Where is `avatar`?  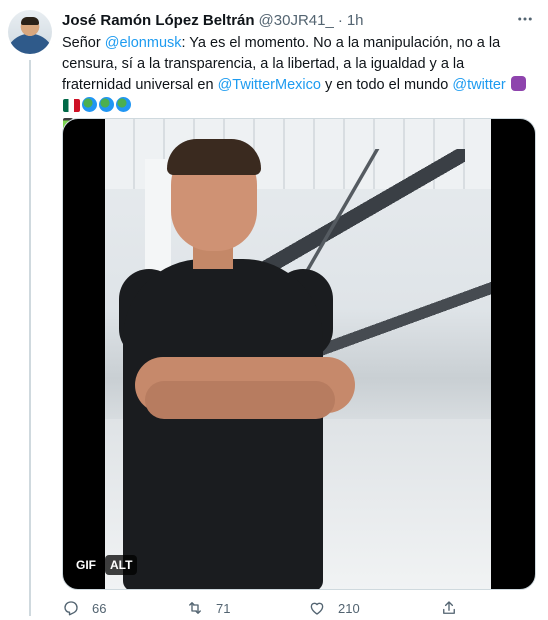
avatar is located at coordinates (30, 32).